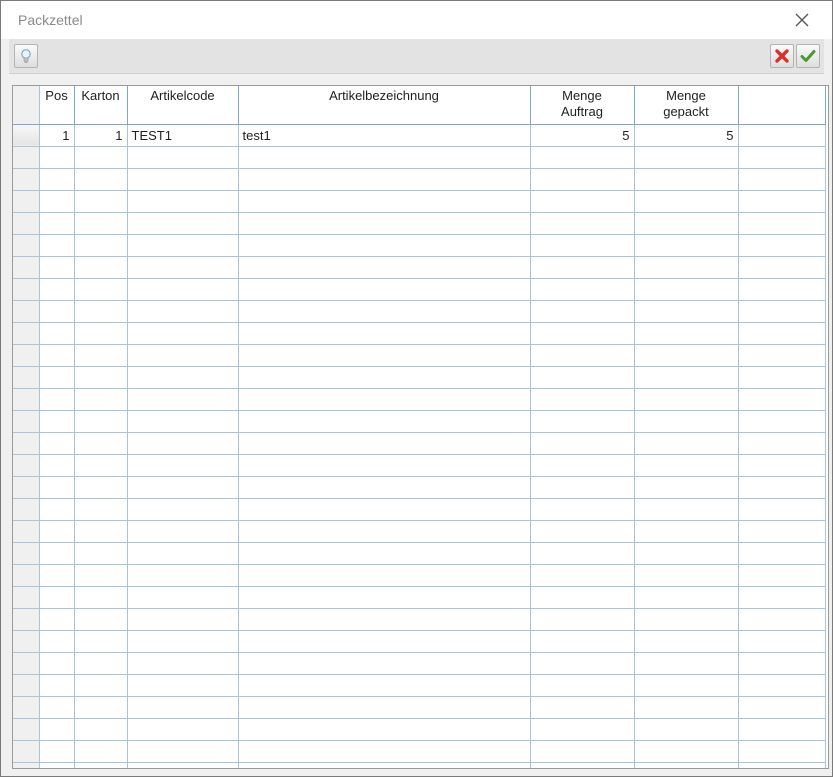 Image resolution: width=833 pixels, height=777 pixels. Describe the element at coordinates (57, 105) in the screenshot. I see `column-header-pos: Pos` at that location.